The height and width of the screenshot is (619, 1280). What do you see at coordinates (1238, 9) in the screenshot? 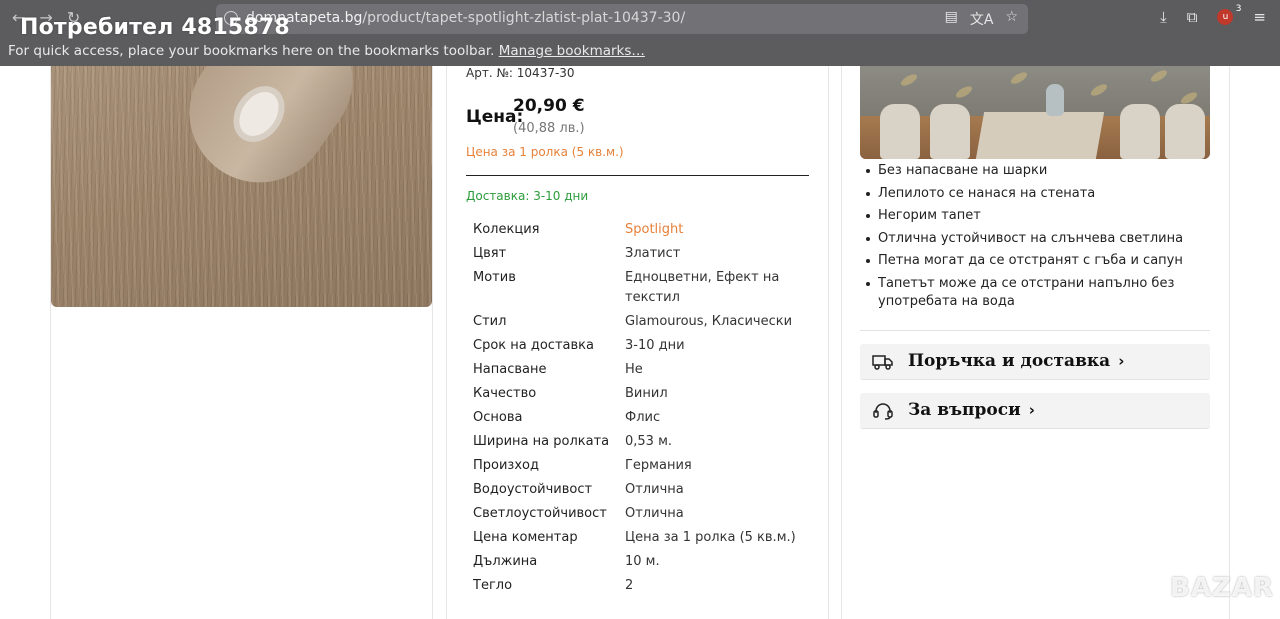
I see `extension-count-badge: 3` at bounding box center [1238, 9].